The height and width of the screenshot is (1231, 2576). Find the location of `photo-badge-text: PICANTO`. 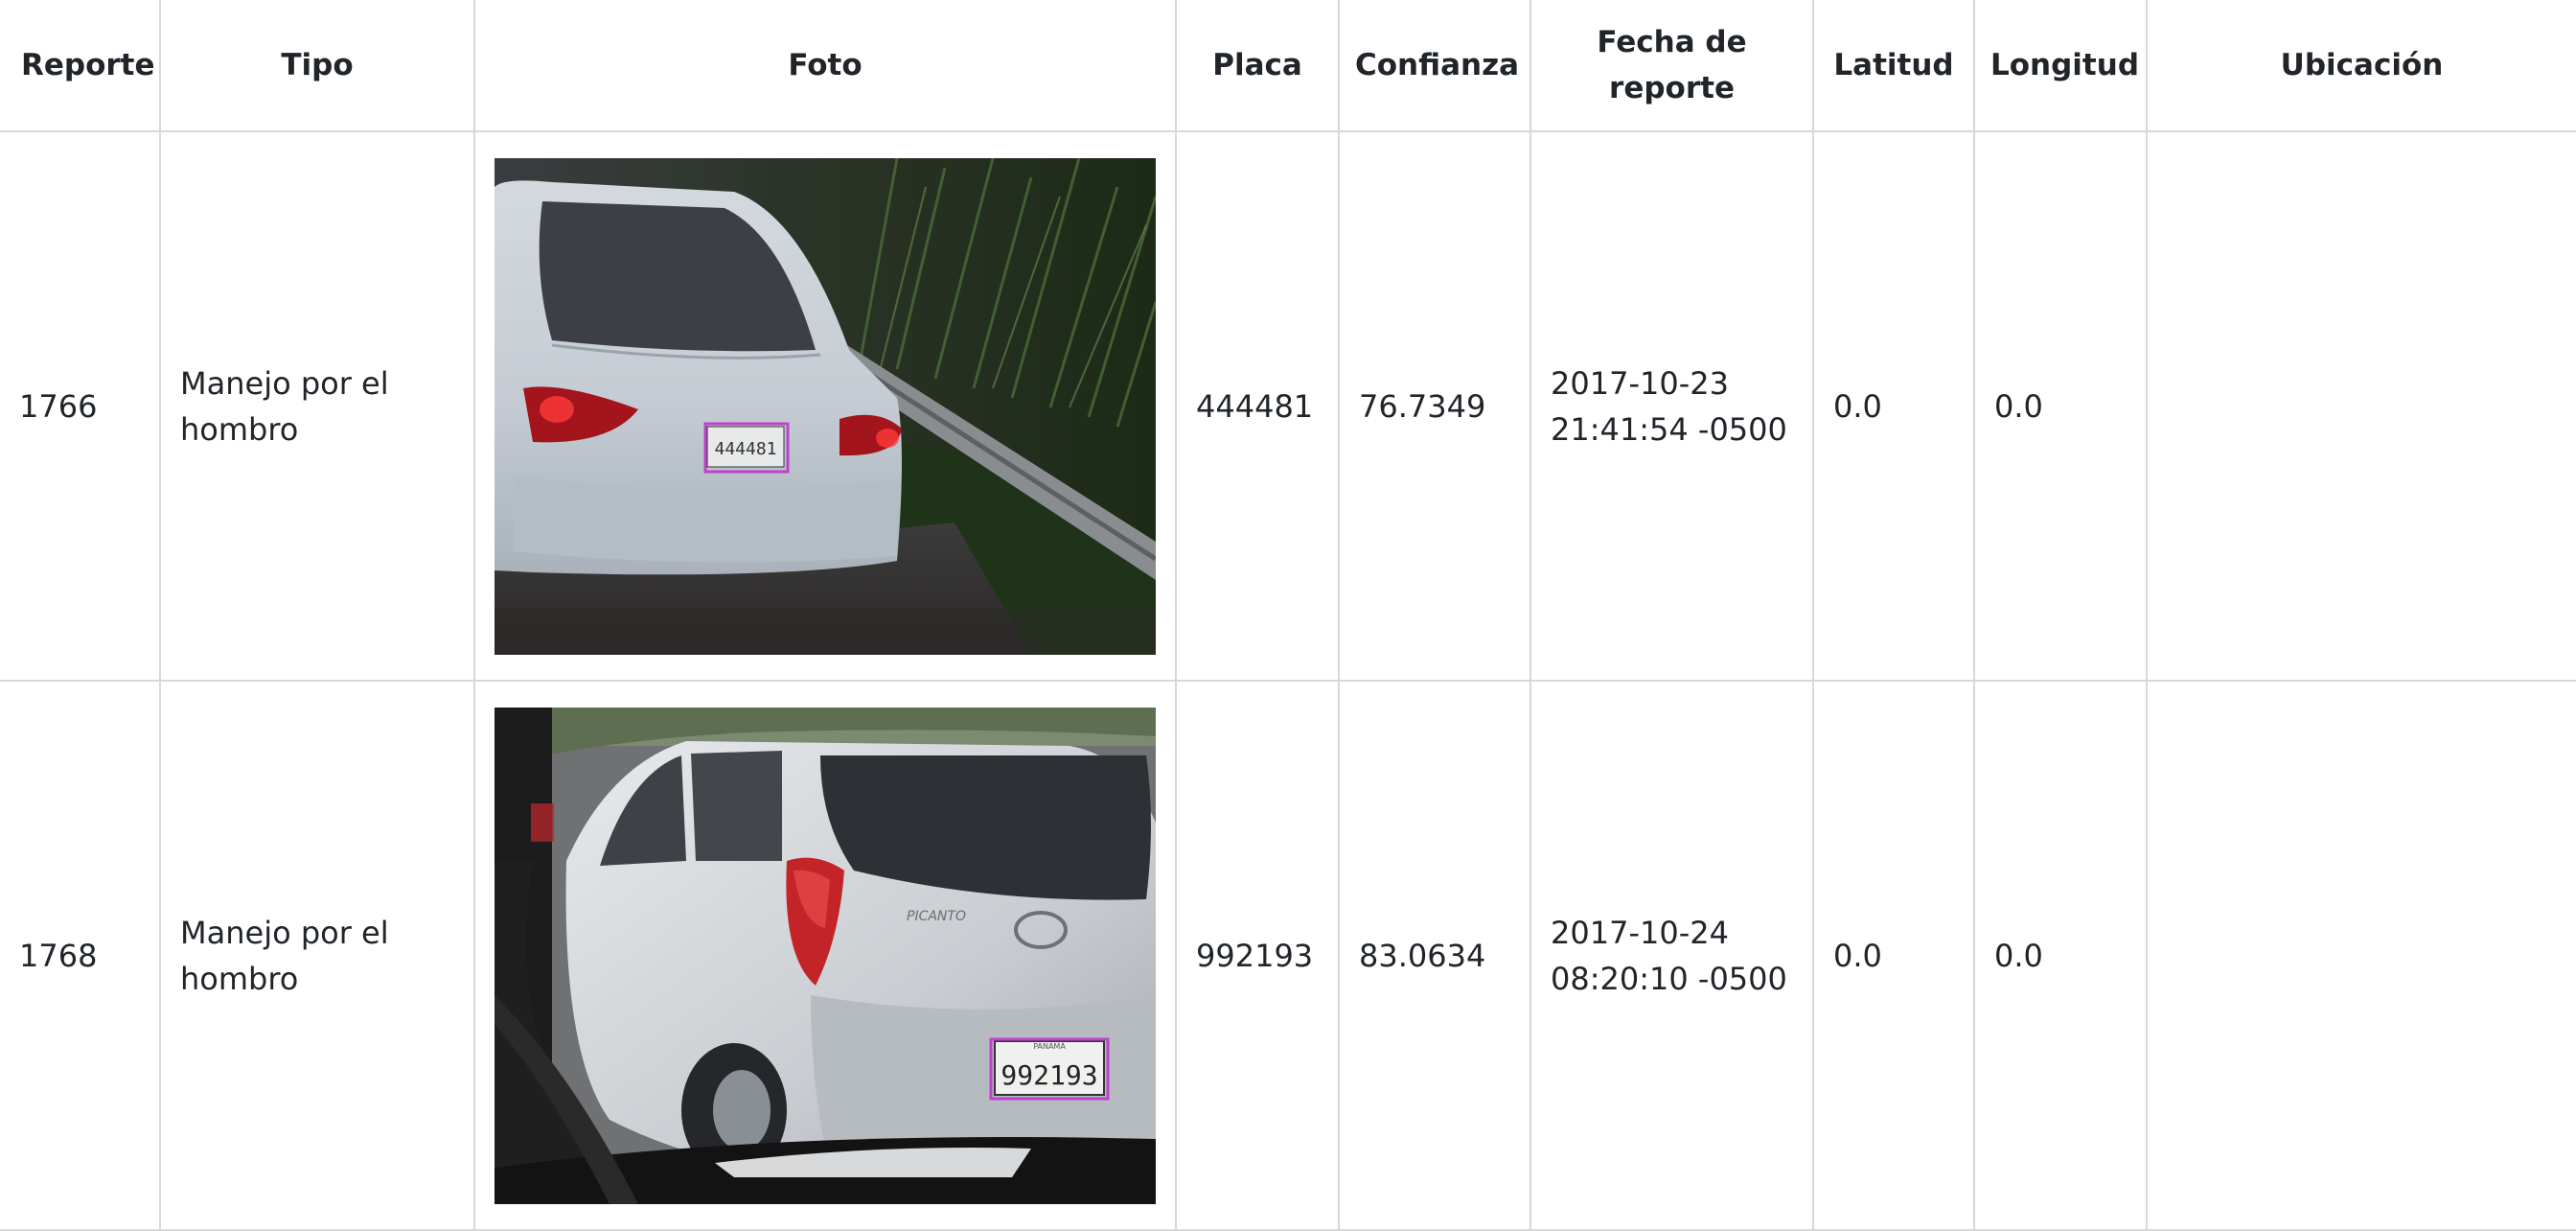

photo-badge-text: PICANTO is located at coordinates (936, 917).